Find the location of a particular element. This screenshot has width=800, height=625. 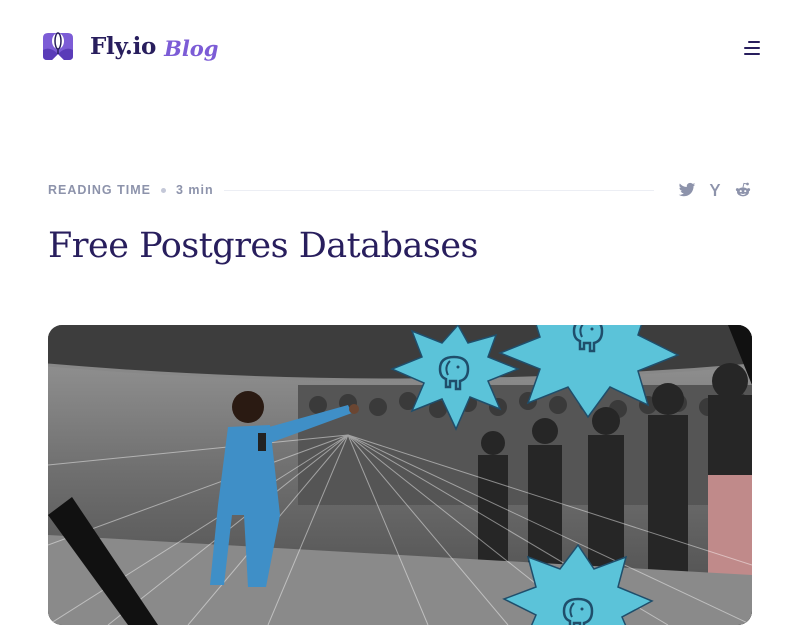

article-meta: Reading time 3 min is located at coordinates (400, 190).